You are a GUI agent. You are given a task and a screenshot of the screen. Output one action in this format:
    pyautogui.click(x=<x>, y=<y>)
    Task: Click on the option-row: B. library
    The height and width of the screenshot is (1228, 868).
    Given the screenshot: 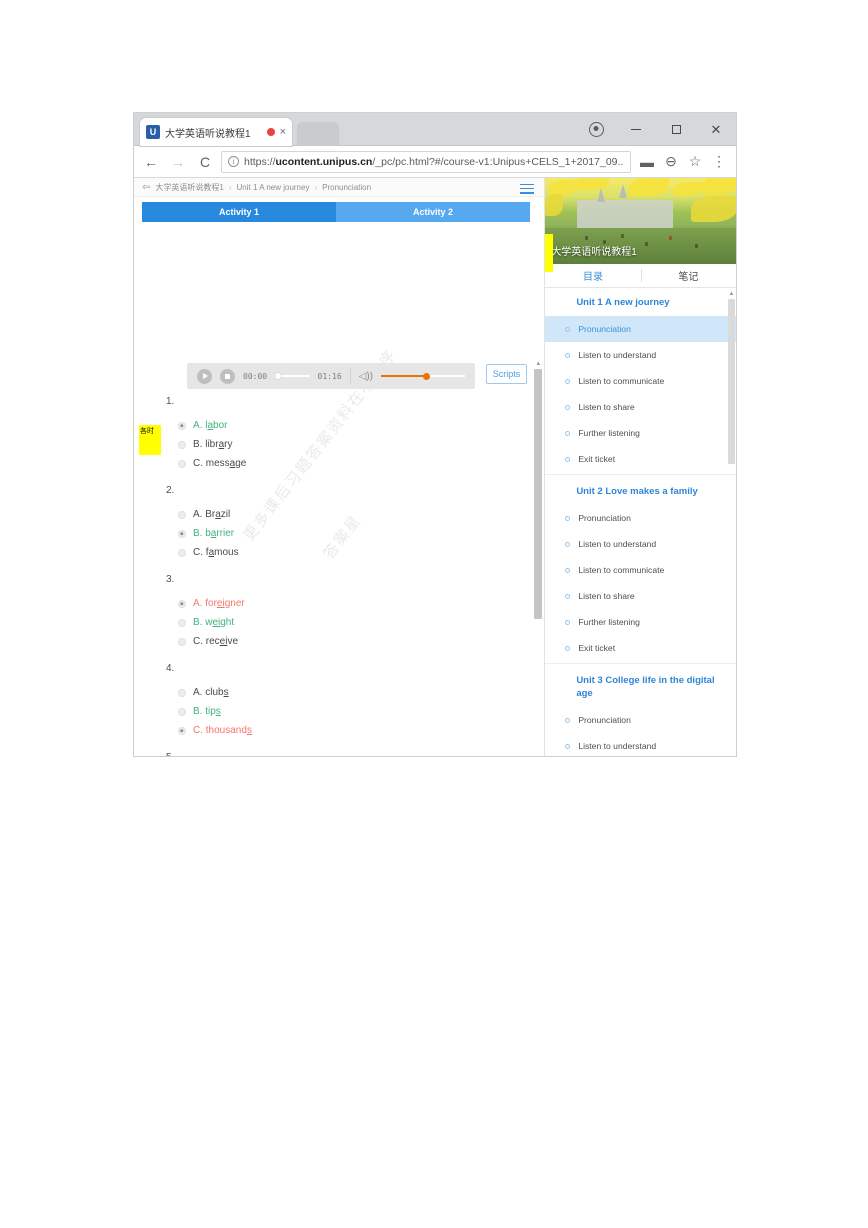 What is the action you would take?
    pyautogui.click(x=343, y=444)
    